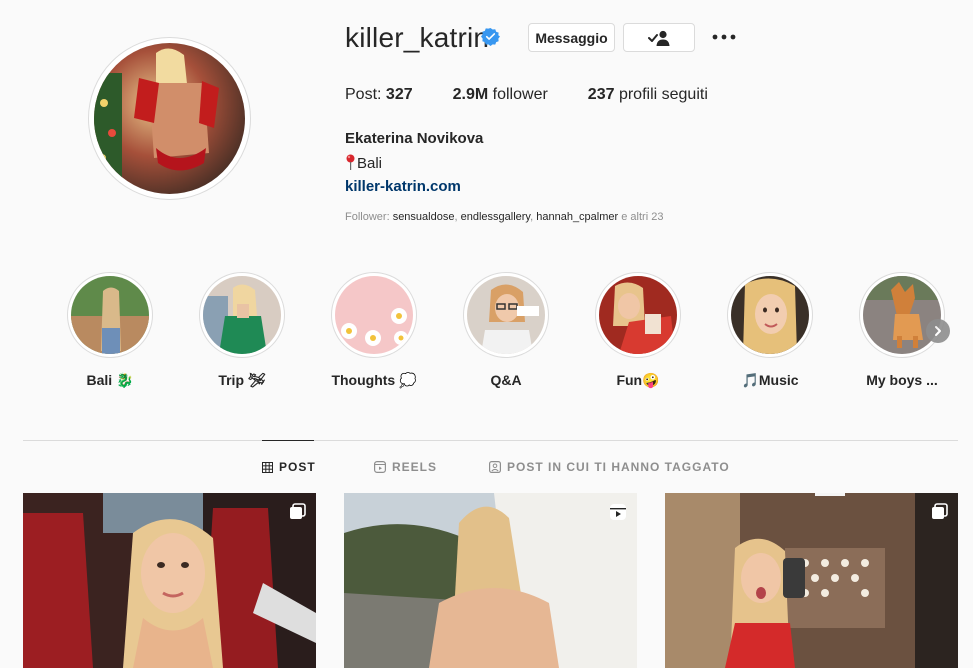 This screenshot has height=668, width=973. I want to click on highlight-label: Bali, so click(99, 380).